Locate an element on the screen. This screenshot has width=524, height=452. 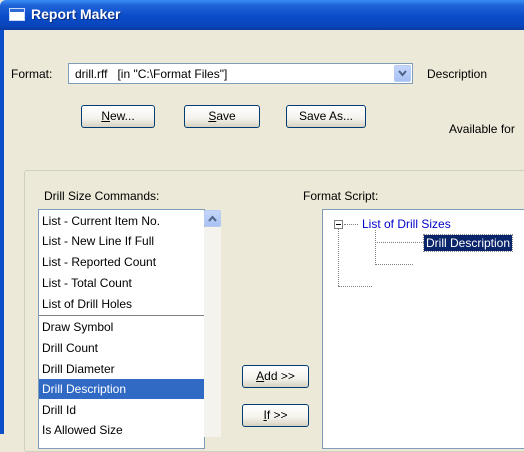
list-item: Drill Diameter is located at coordinates (121, 369).